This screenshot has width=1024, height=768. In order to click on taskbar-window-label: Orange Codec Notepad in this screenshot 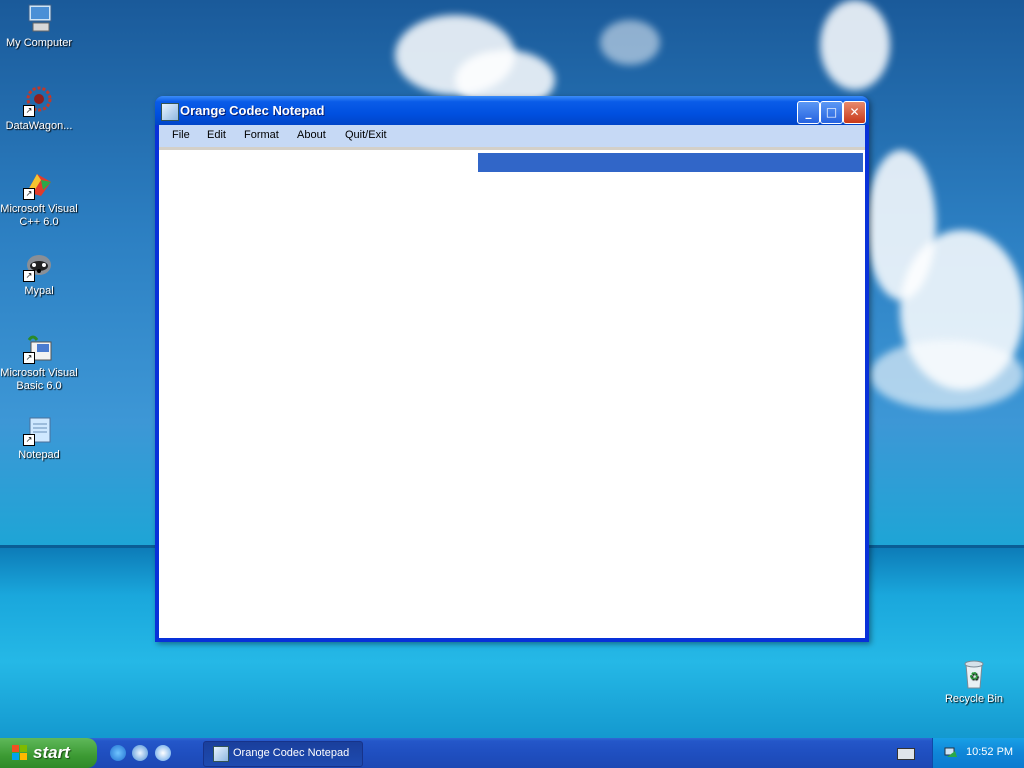, I will do `click(291, 753)`.